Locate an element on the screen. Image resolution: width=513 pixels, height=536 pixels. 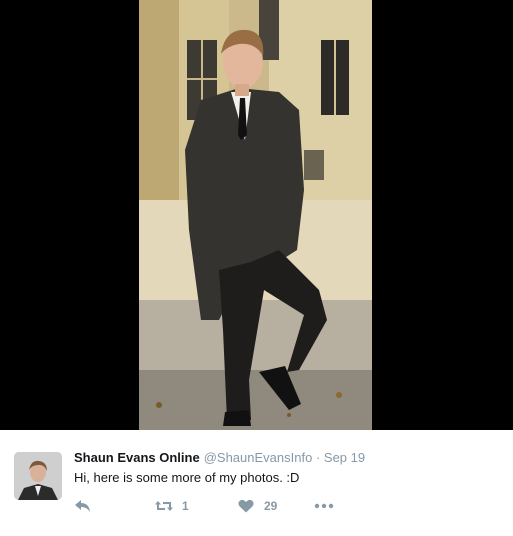
account-handle: @ShaunEvansInfo is located at coordinates (258, 457).